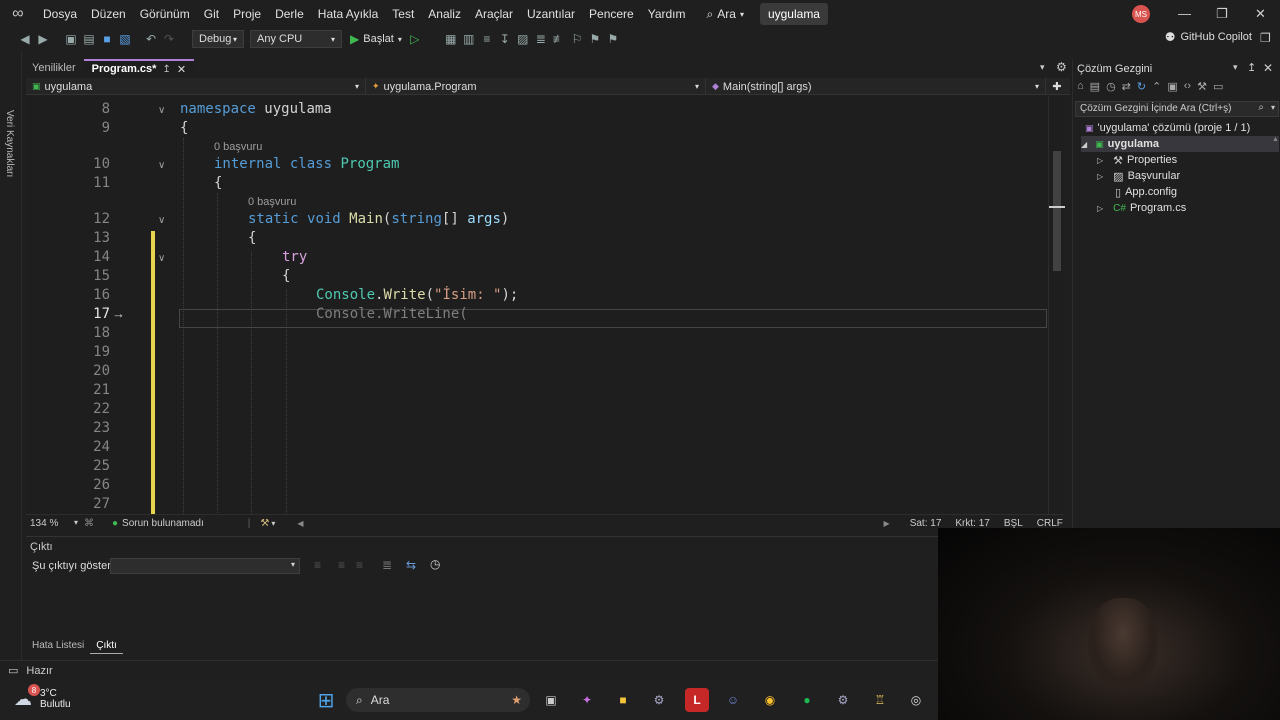 The height and width of the screenshot is (720, 1280). What do you see at coordinates (1275, 206) in the screenshot?
I see `solution-explorer-scrollbar: ▲` at bounding box center [1275, 206].